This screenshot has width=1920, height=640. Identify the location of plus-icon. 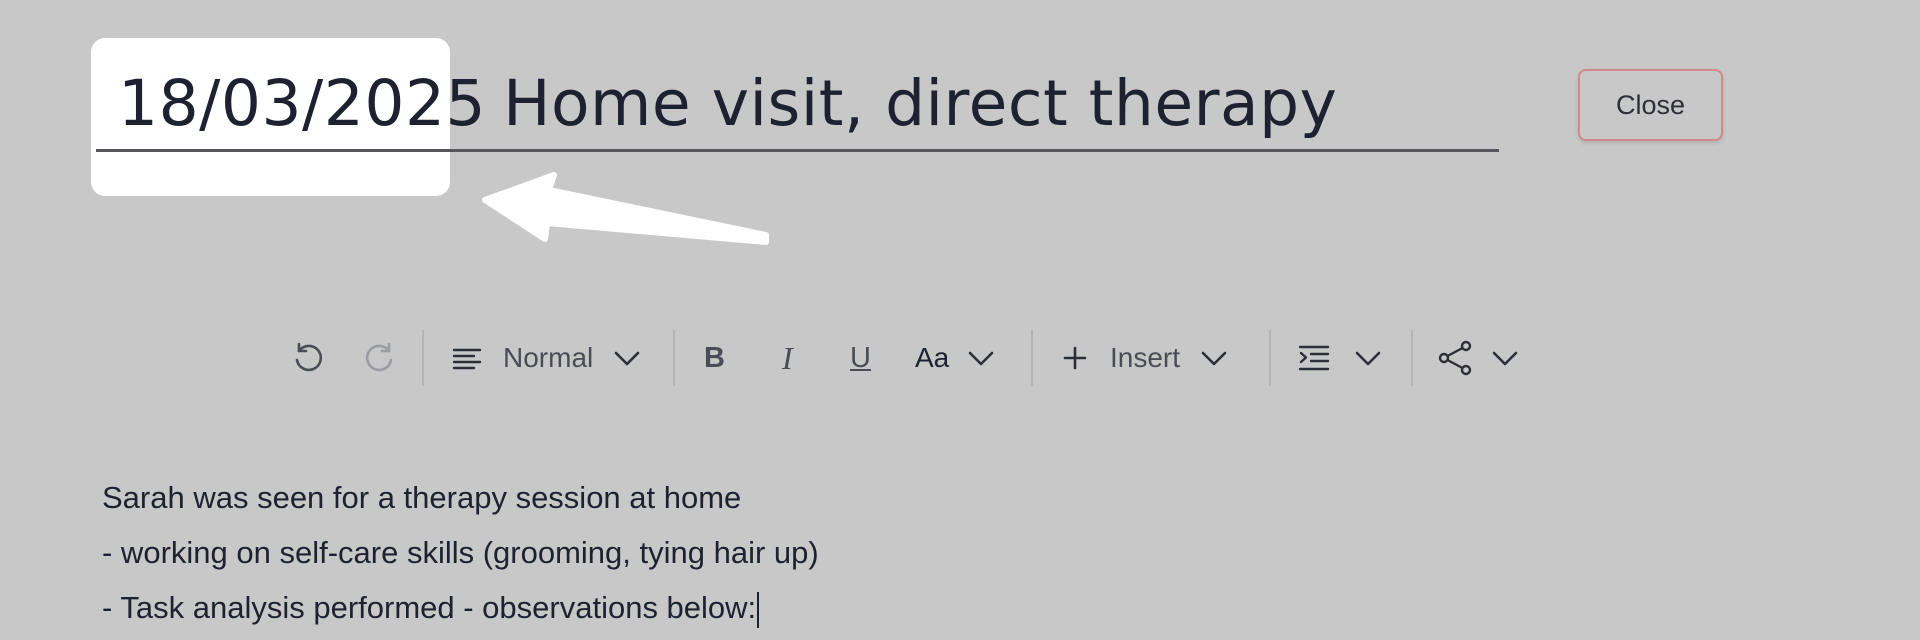
(1075, 358).